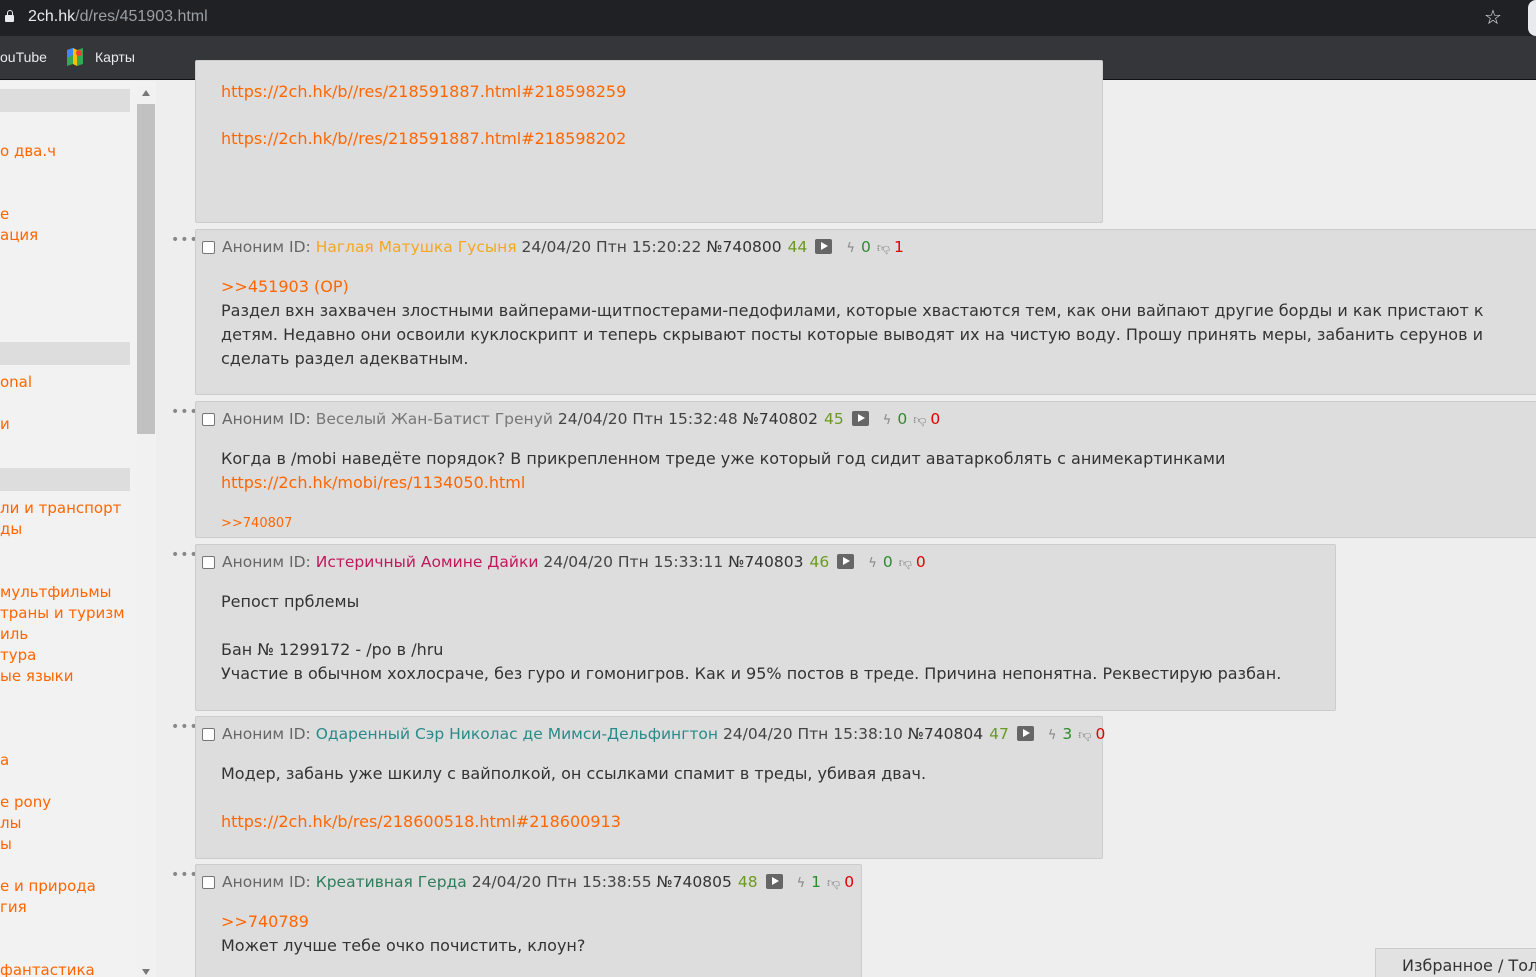  Describe the element at coordinates (743, 247) in the screenshot. I see `post-number: №740800` at that location.